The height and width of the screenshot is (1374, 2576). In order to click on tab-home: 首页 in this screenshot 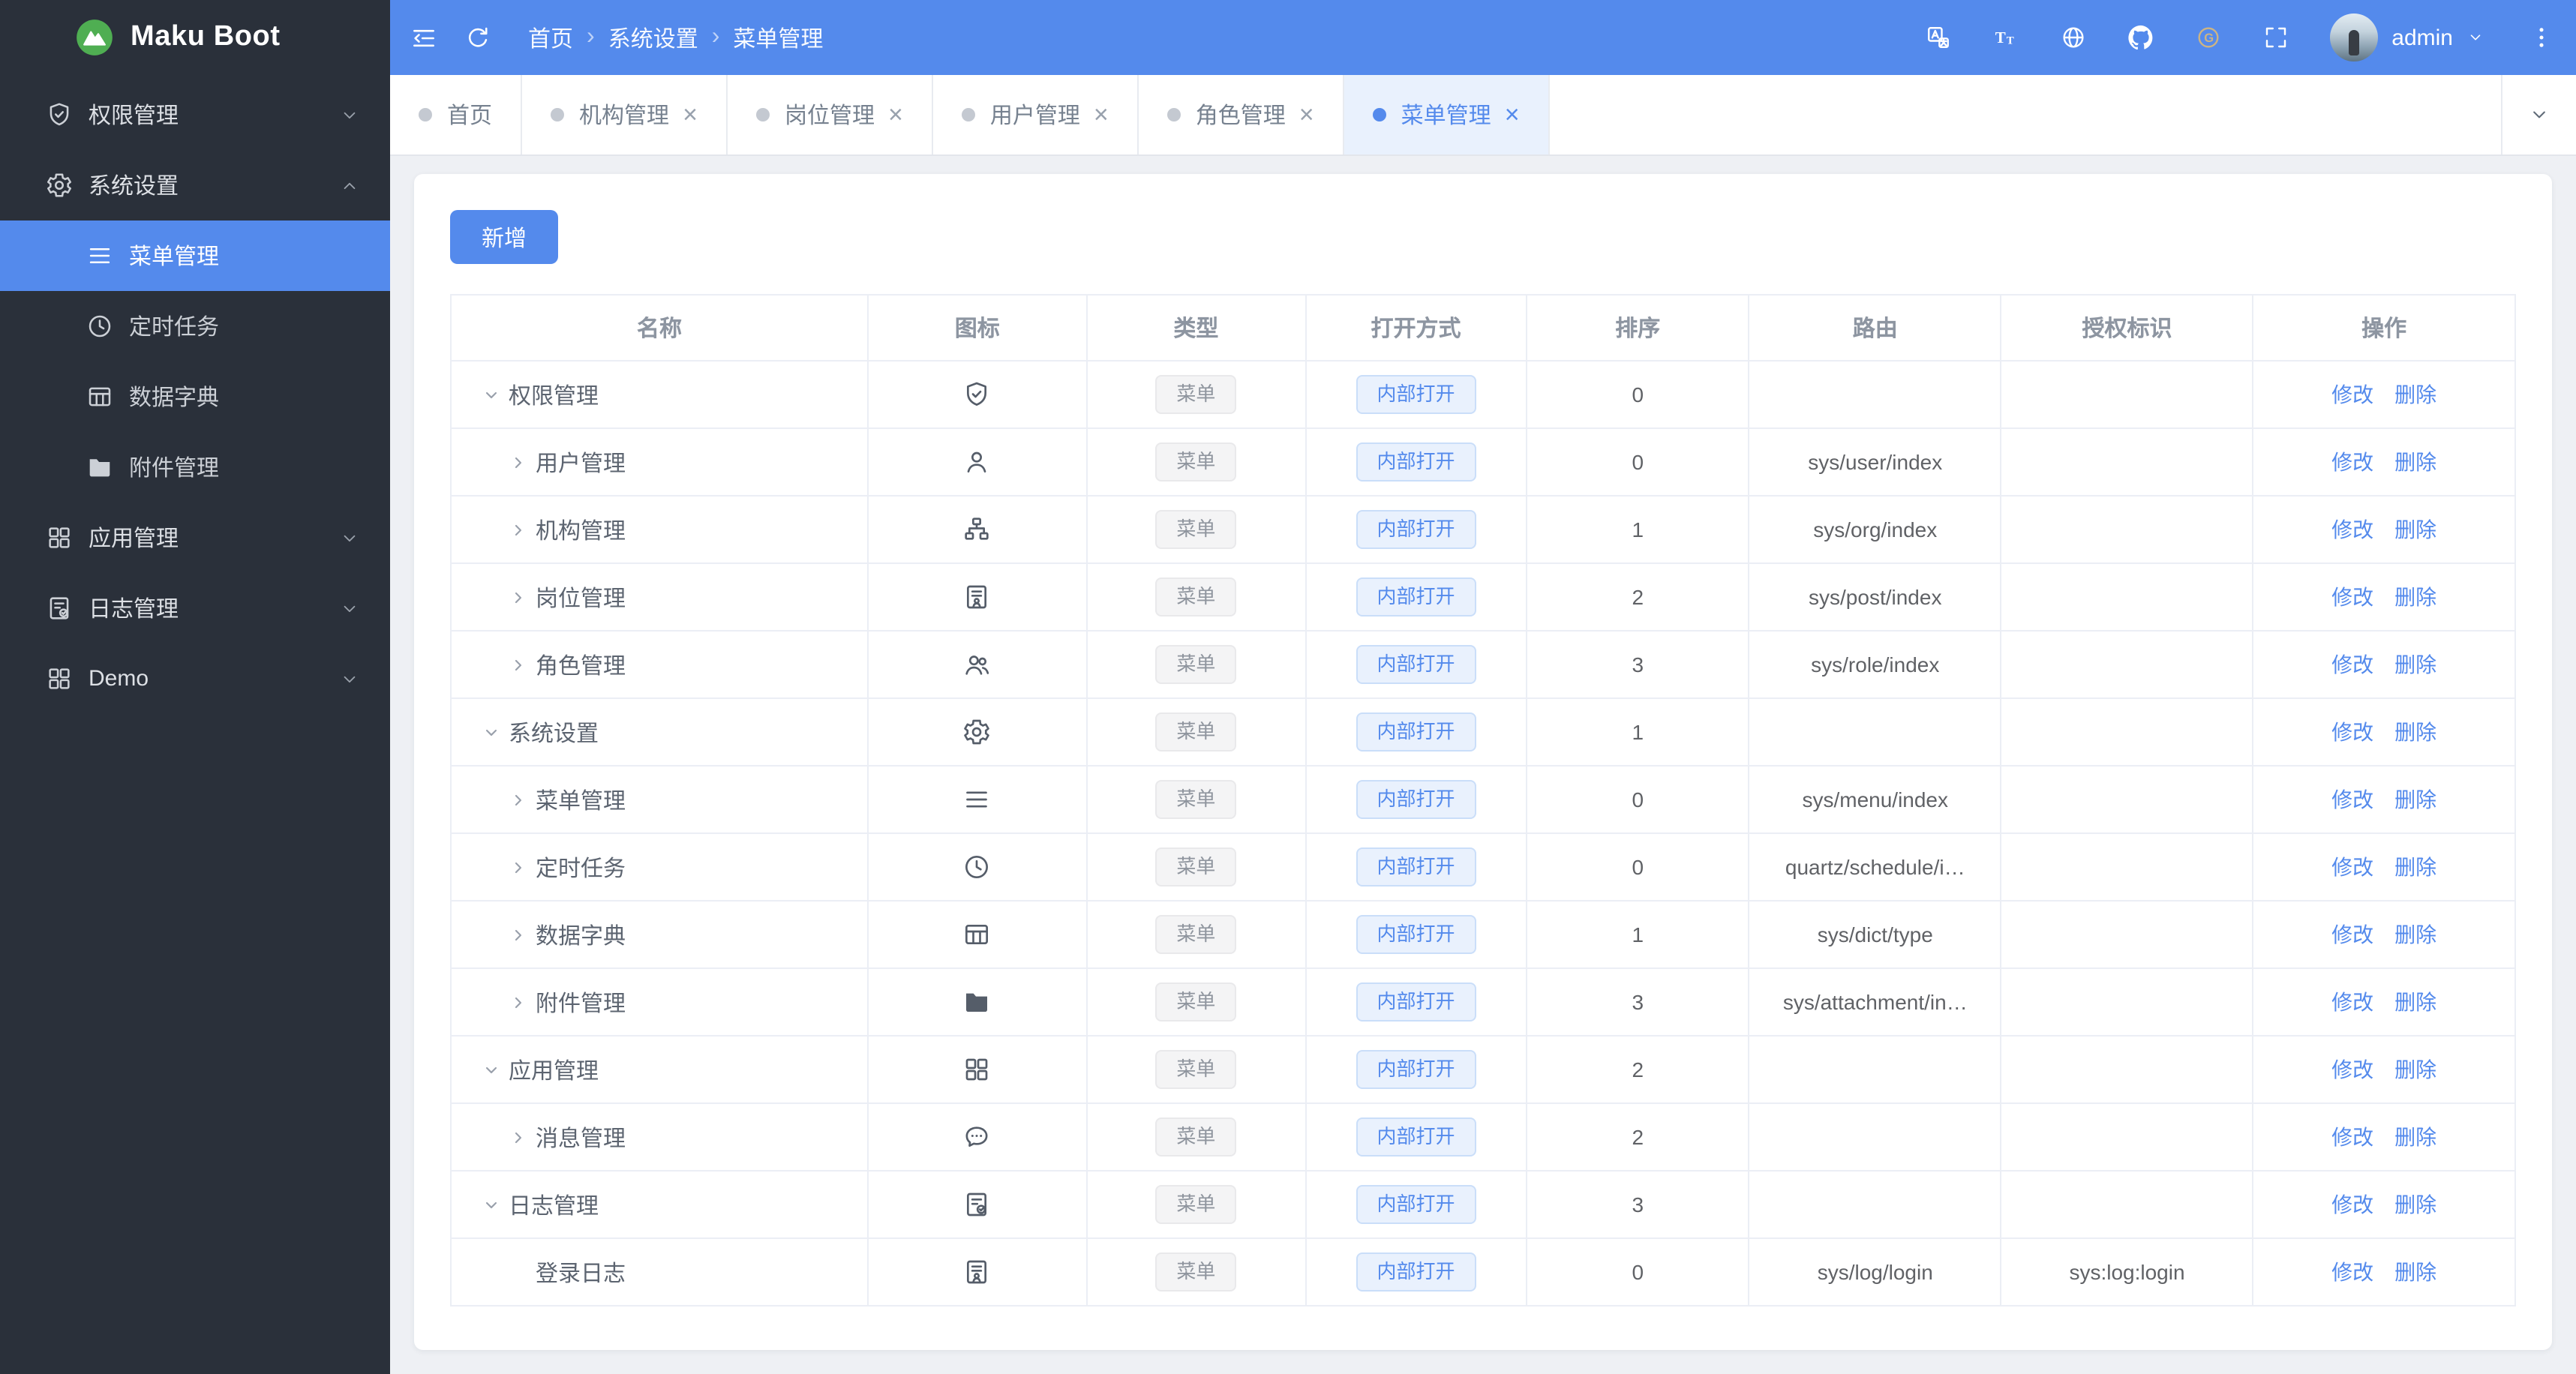, I will do `click(456, 114)`.